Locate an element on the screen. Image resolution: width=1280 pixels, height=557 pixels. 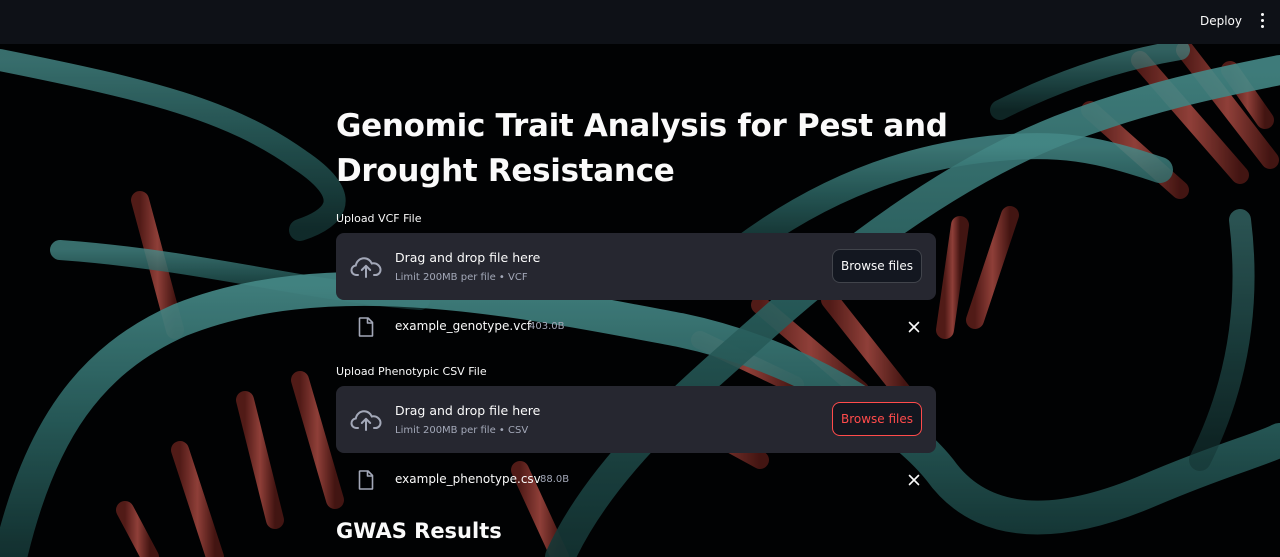
vcf-file-size: 403.0B is located at coordinates (547, 326).